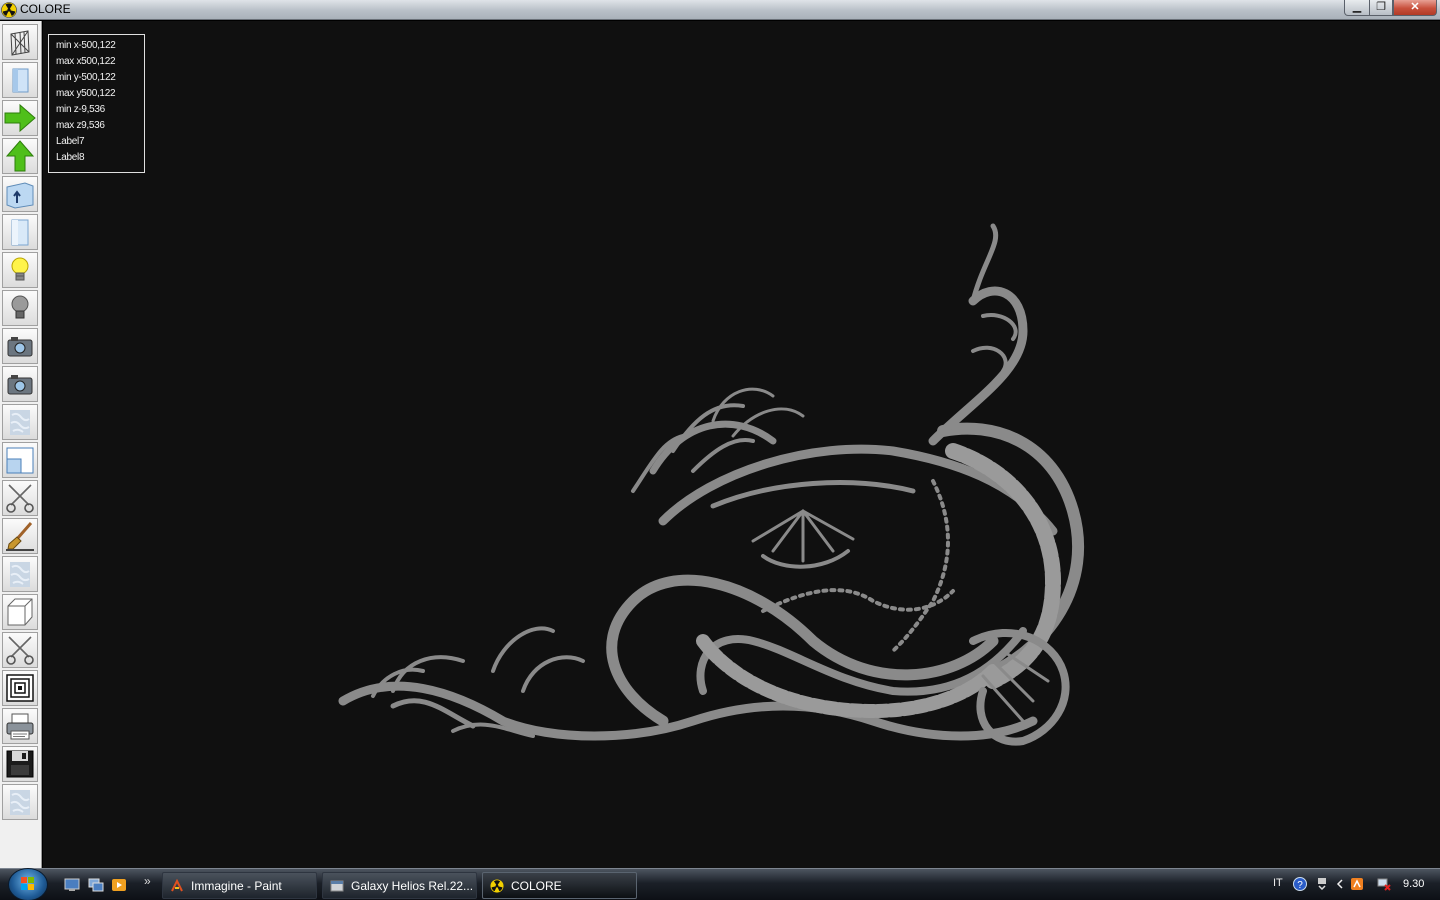 This screenshot has height=900, width=1440. I want to click on light-off-tool, so click(20, 308).